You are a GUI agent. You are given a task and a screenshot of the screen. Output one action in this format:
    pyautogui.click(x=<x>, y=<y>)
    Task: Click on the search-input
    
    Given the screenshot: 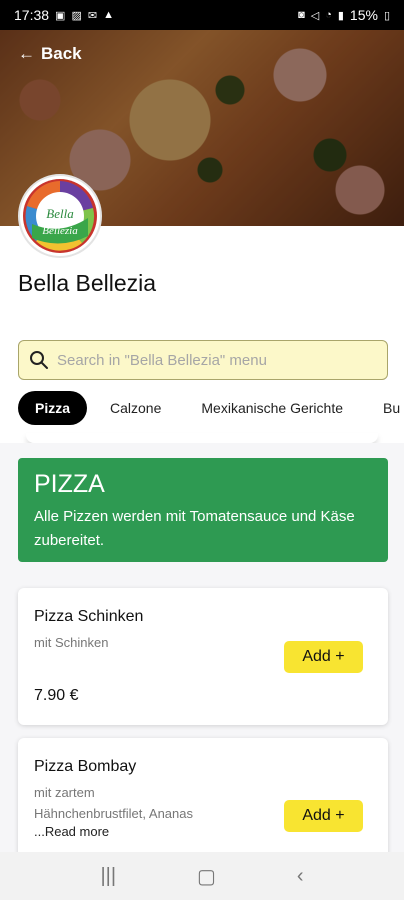 What is the action you would take?
    pyautogui.click(x=207, y=360)
    